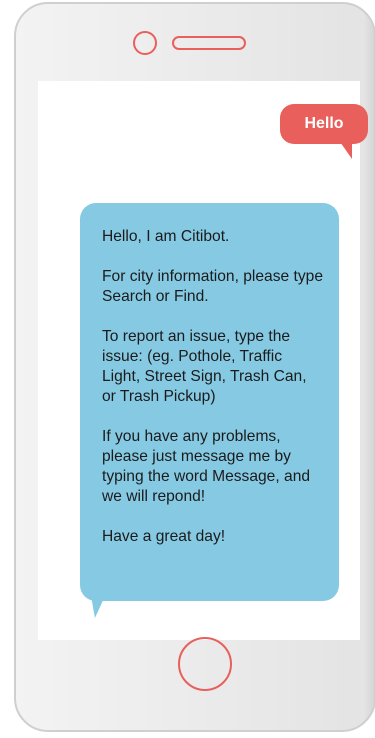  I want to click on camera-icon, so click(145, 43).